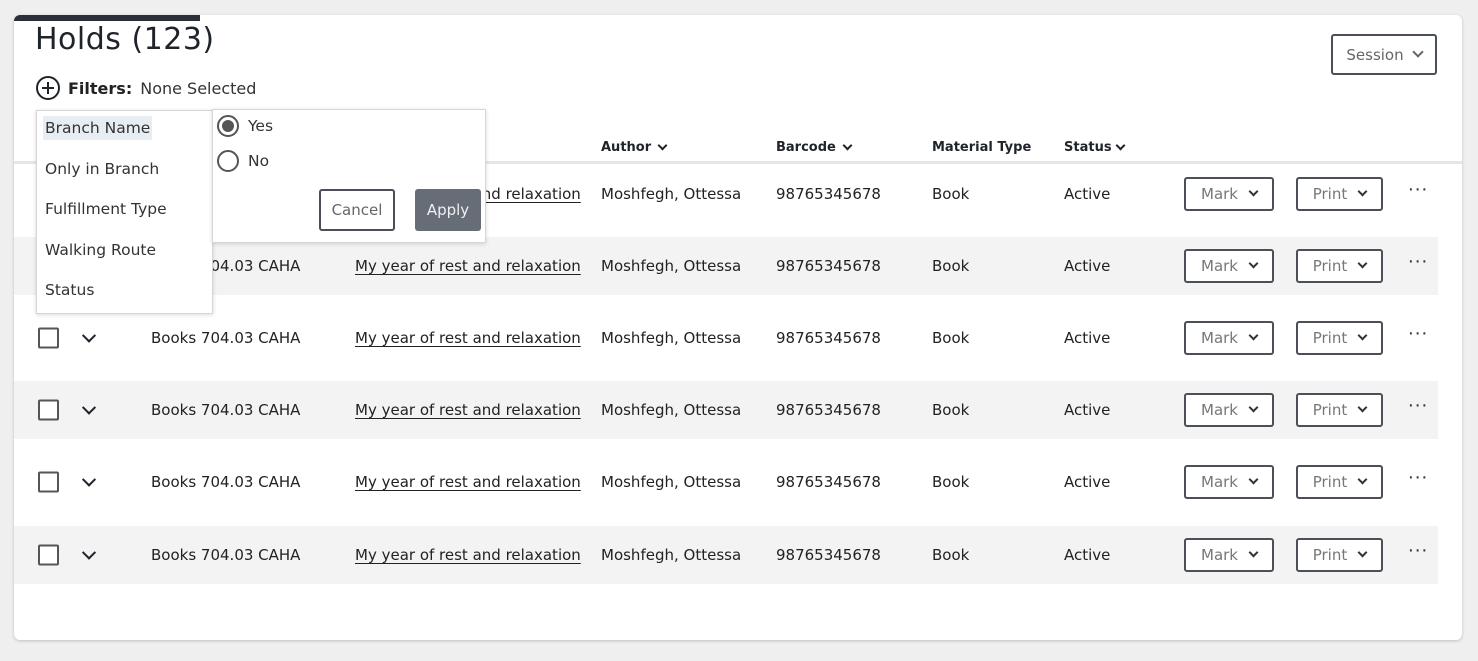  Describe the element at coordinates (125, 39) in the screenshot. I see `page-title: Holds (123)` at that location.